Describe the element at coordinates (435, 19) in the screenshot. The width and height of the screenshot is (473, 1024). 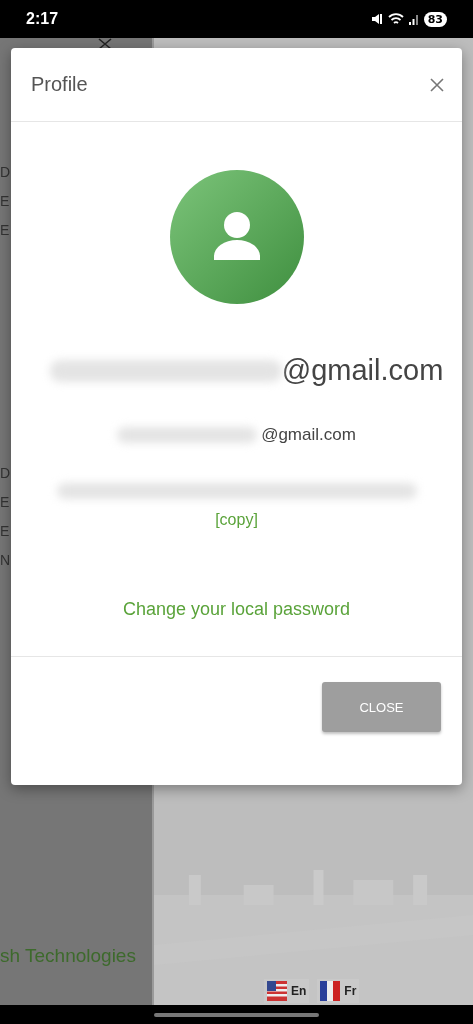
I see `battery-level: 83` at that location.